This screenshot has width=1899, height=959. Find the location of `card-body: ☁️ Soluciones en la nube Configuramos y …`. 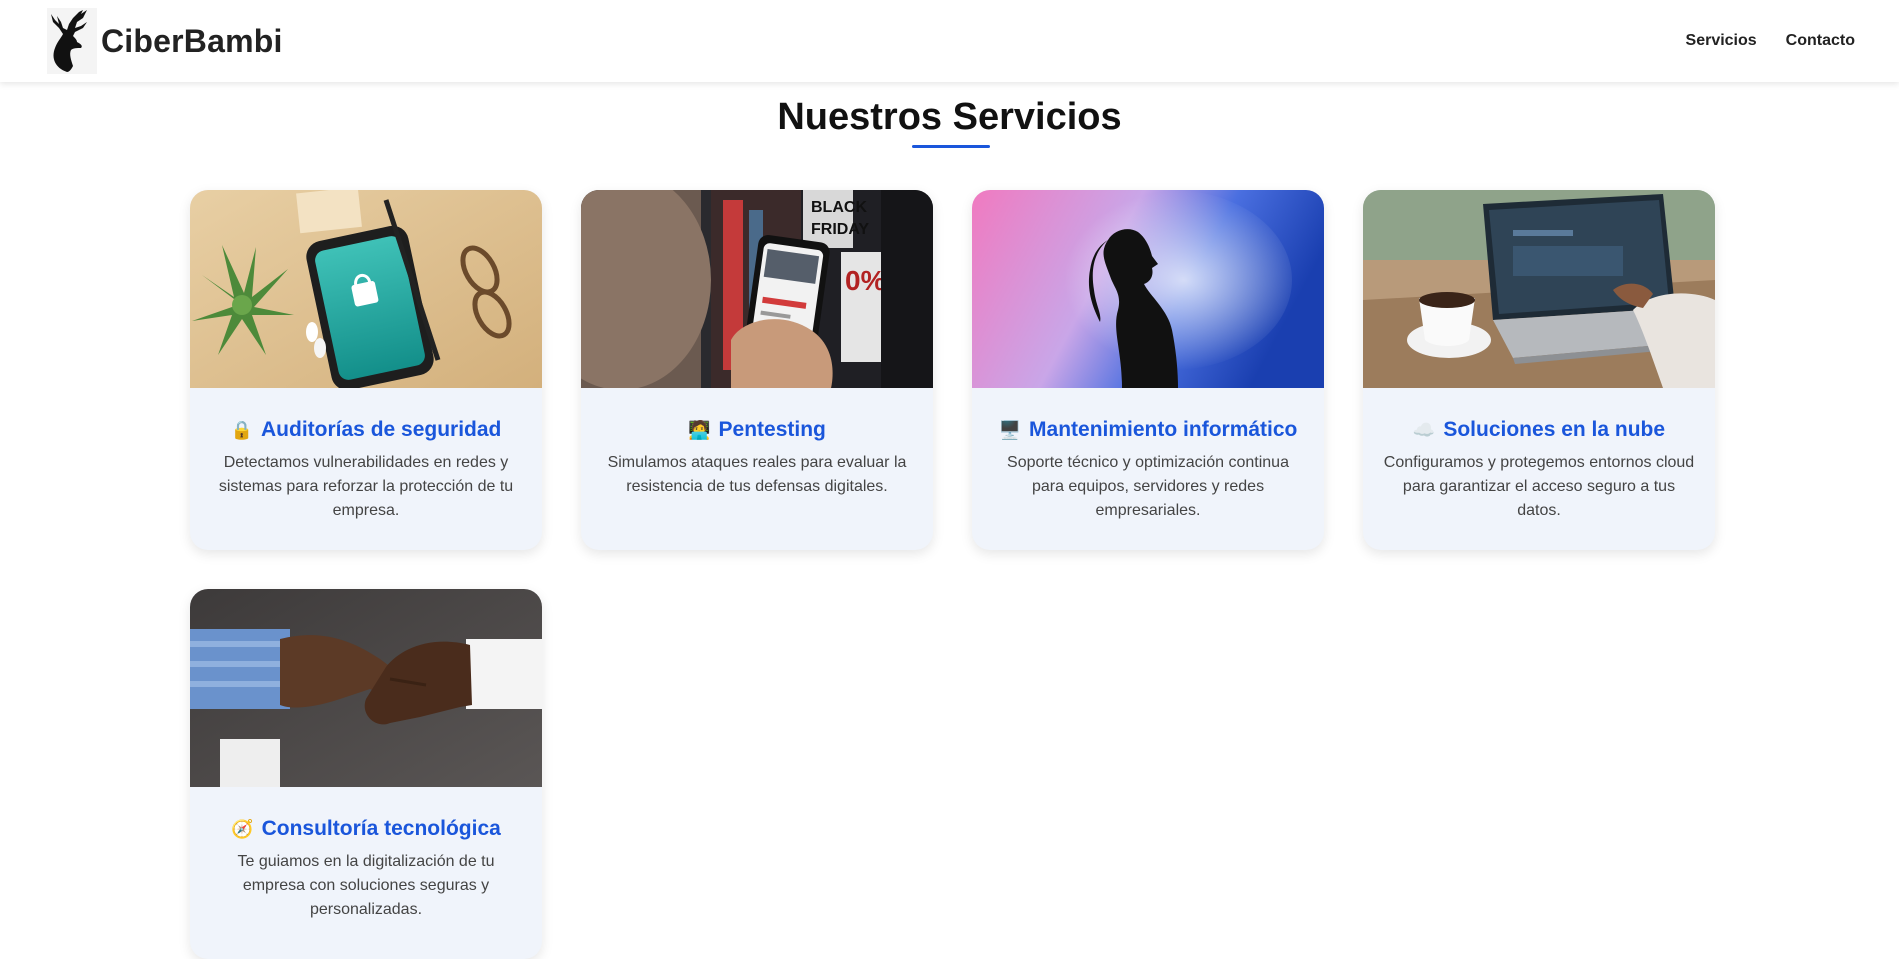

card-body: ☁️ Soluciones en la nube Configuramos y … is located at coordinates (1539, 470).